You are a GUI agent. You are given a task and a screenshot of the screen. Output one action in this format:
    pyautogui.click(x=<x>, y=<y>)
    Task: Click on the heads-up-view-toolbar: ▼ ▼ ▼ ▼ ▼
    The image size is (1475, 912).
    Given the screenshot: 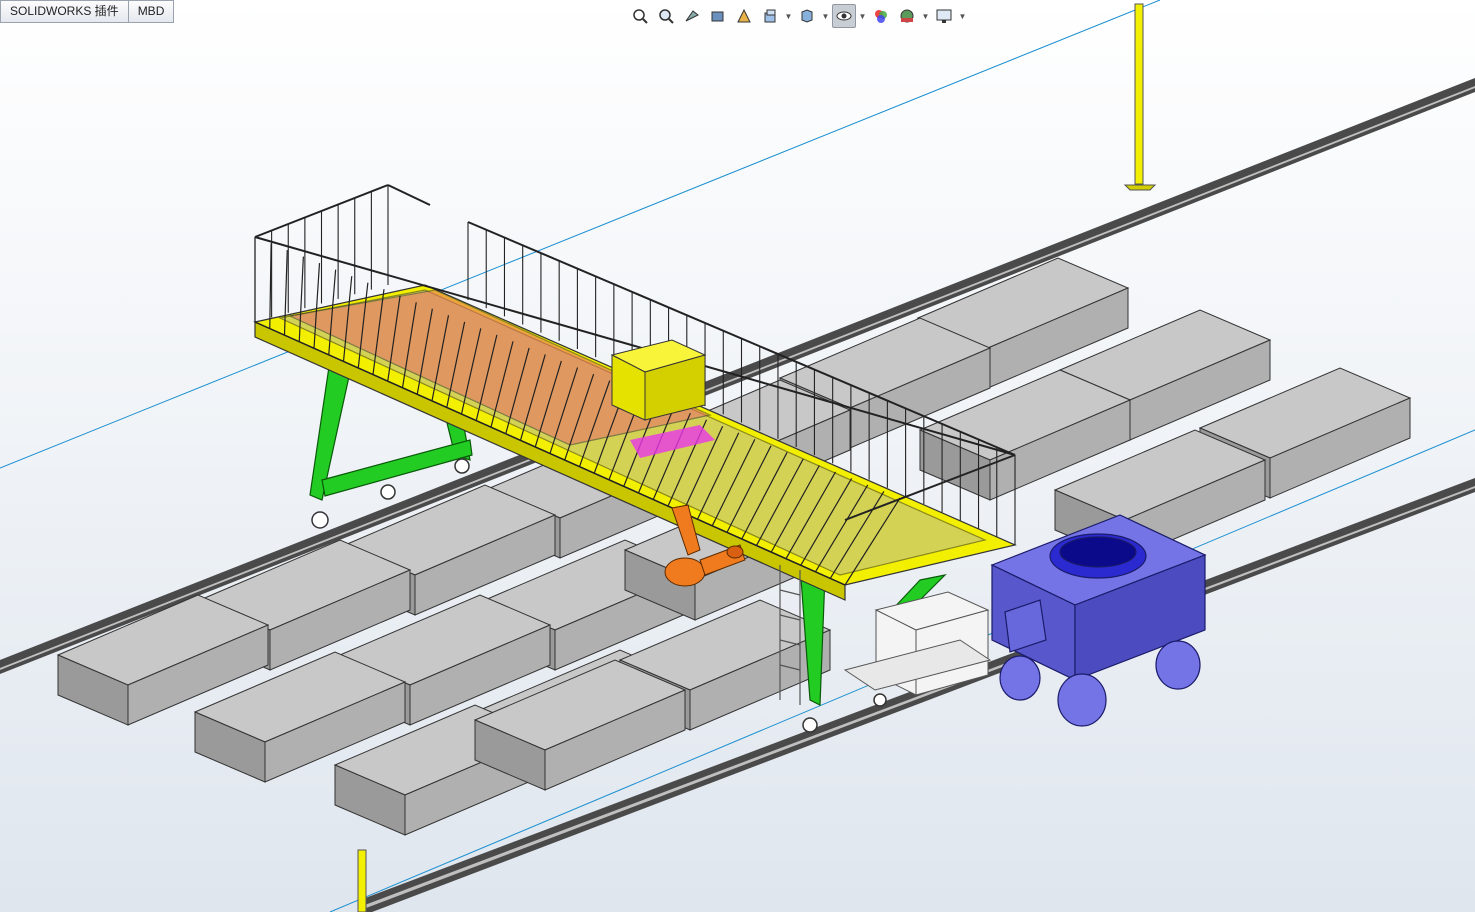 What is the action you would take?
    pyautogui.click(x=797, y=16)
    